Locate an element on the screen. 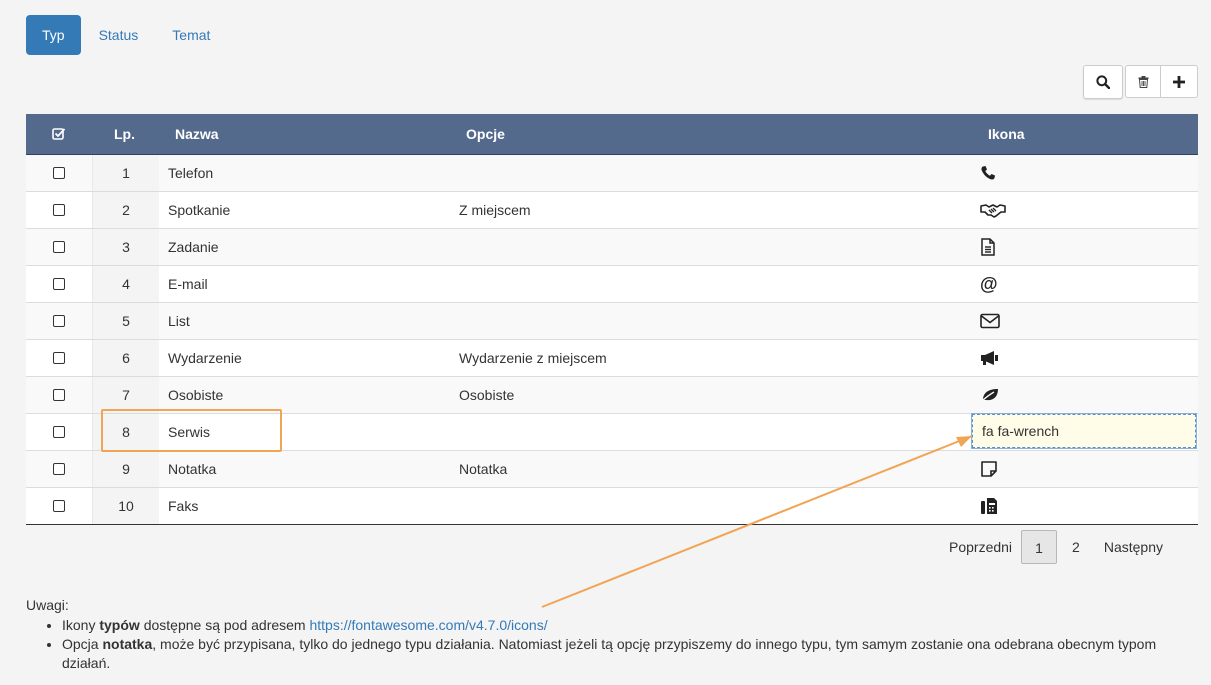 The width and height of the screenshot is (1211, 685). row-name: Telefon is located at coordinates (308, 173).